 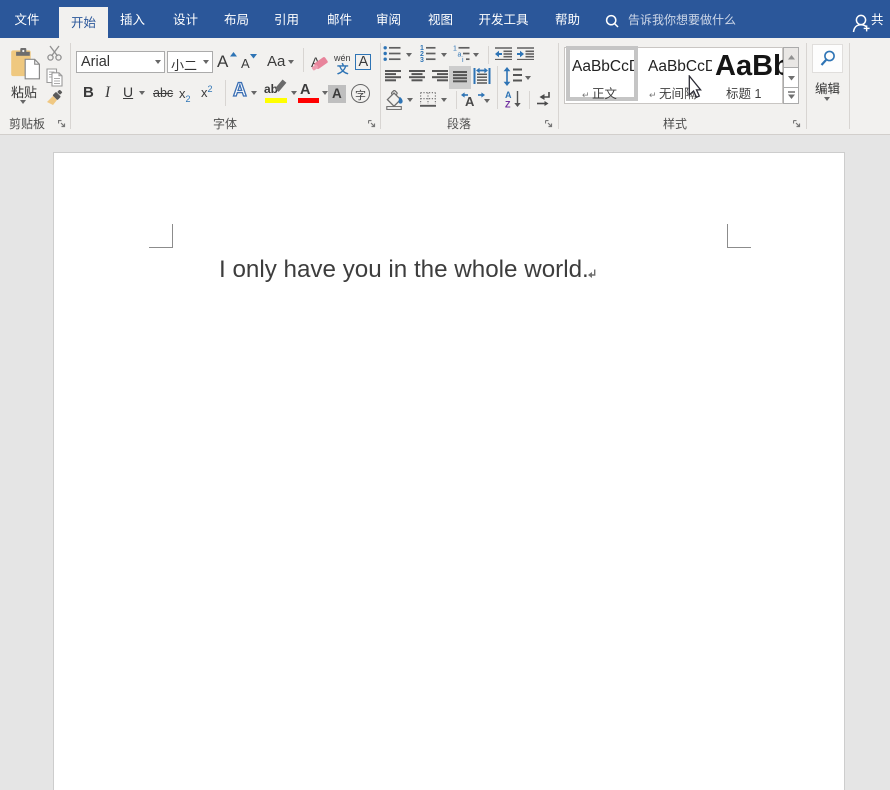 I want to click on svg-text: 1, so click(x=455, y=49).